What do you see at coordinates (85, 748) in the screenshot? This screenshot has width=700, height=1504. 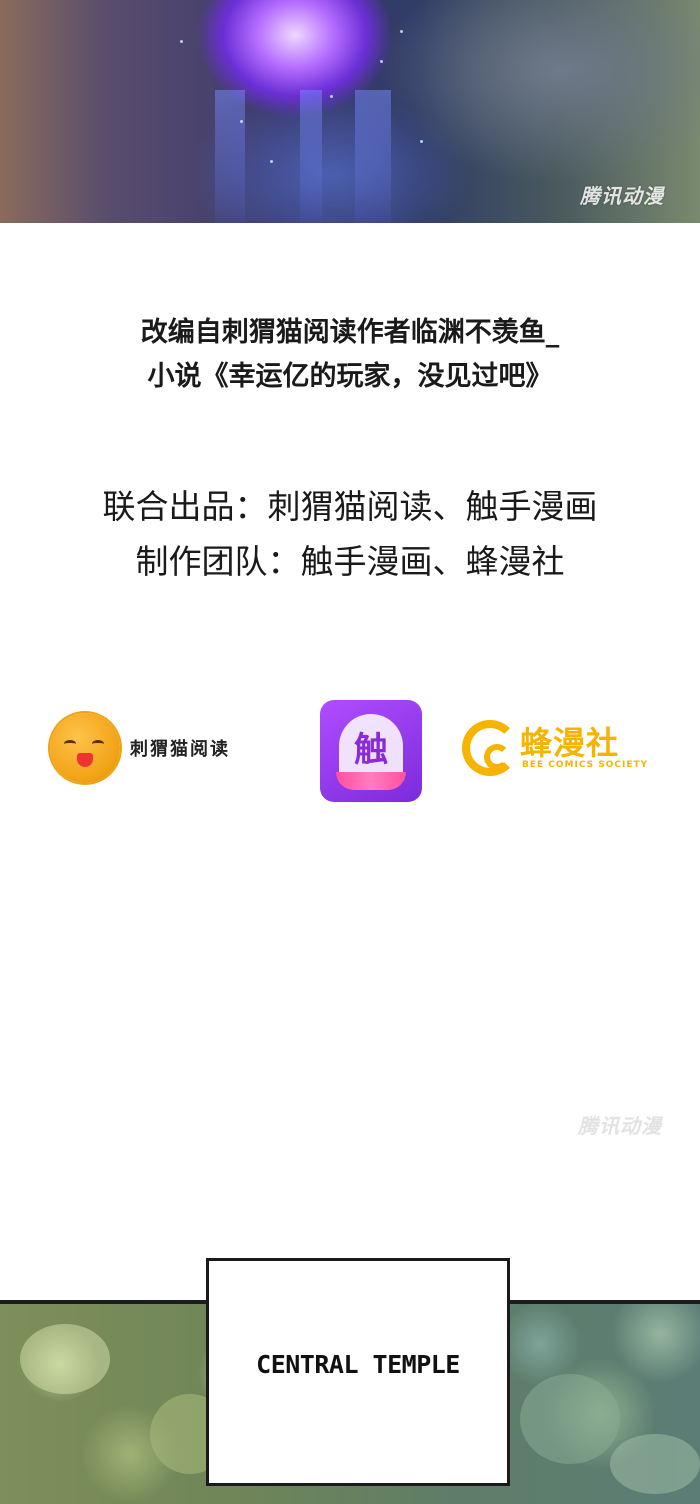 I see `cat-face-icon` at bounding box center [85, 748].